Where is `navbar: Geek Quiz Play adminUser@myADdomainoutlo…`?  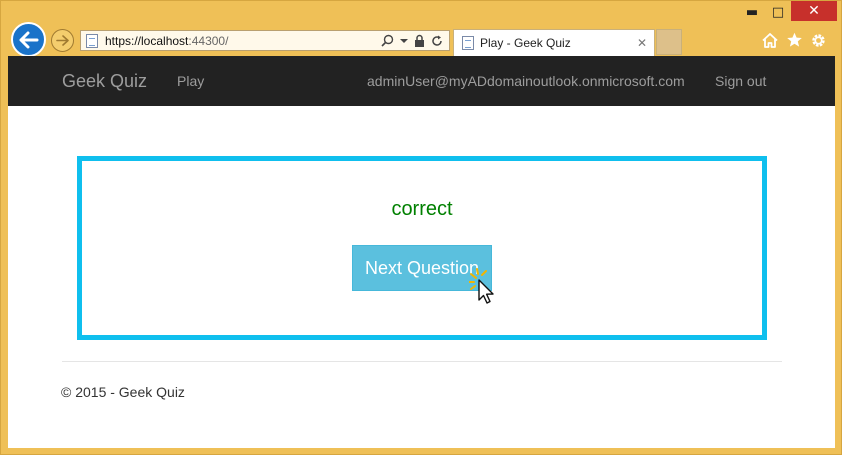 navbar: Geek Quiz Play adminUser@myADdomainoutlo… is located at coordinates (421, 81).